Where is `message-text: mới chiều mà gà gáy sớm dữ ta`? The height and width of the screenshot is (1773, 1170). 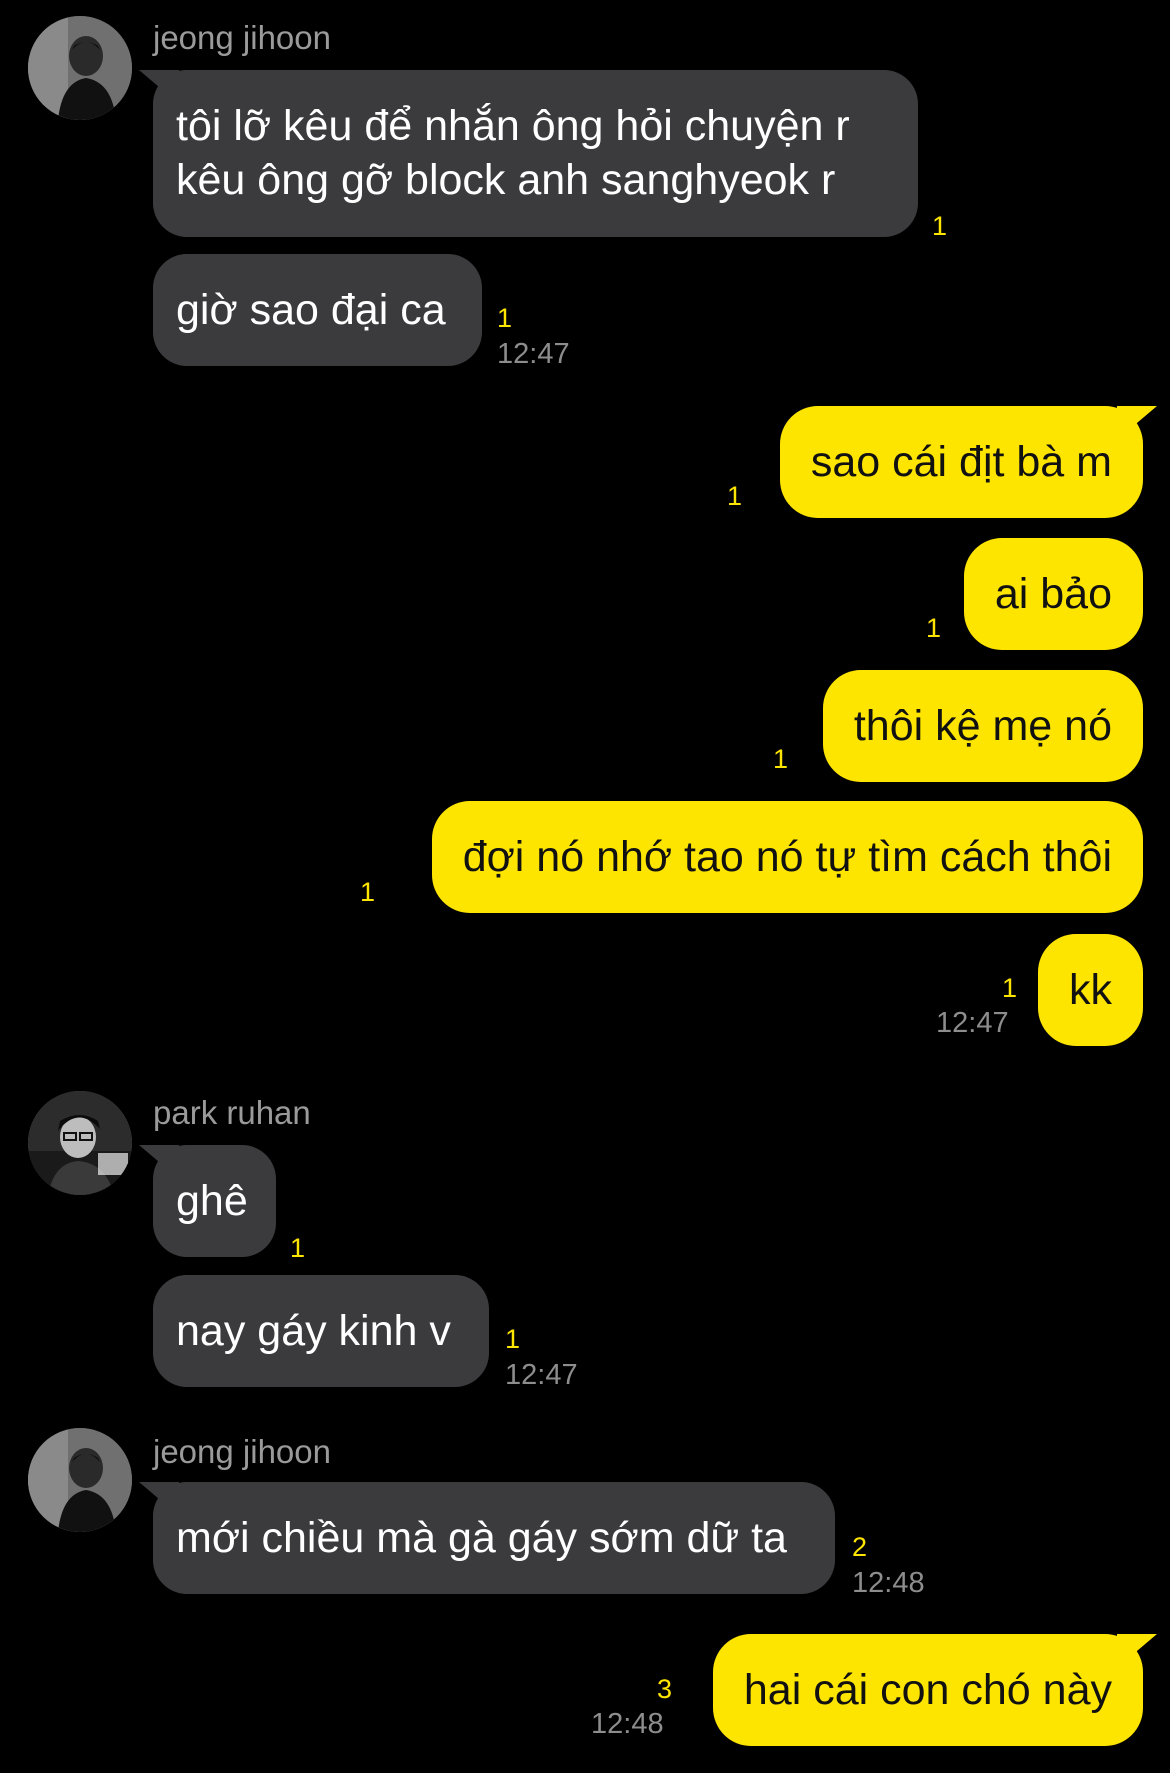 message-text: mới chiều mà gà gáy sớm dữ ta is located at coordinates (481, 1538).